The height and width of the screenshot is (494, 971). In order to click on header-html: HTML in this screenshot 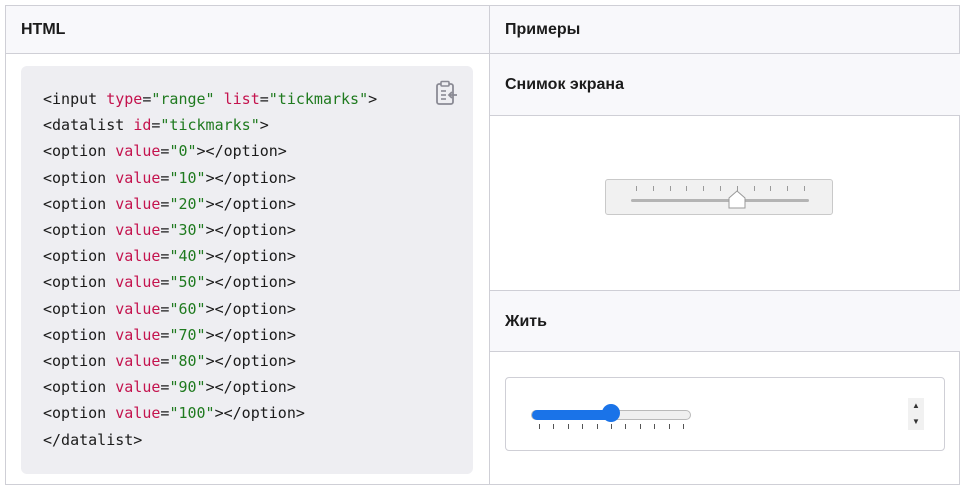, I will do `click(43, 29)`.